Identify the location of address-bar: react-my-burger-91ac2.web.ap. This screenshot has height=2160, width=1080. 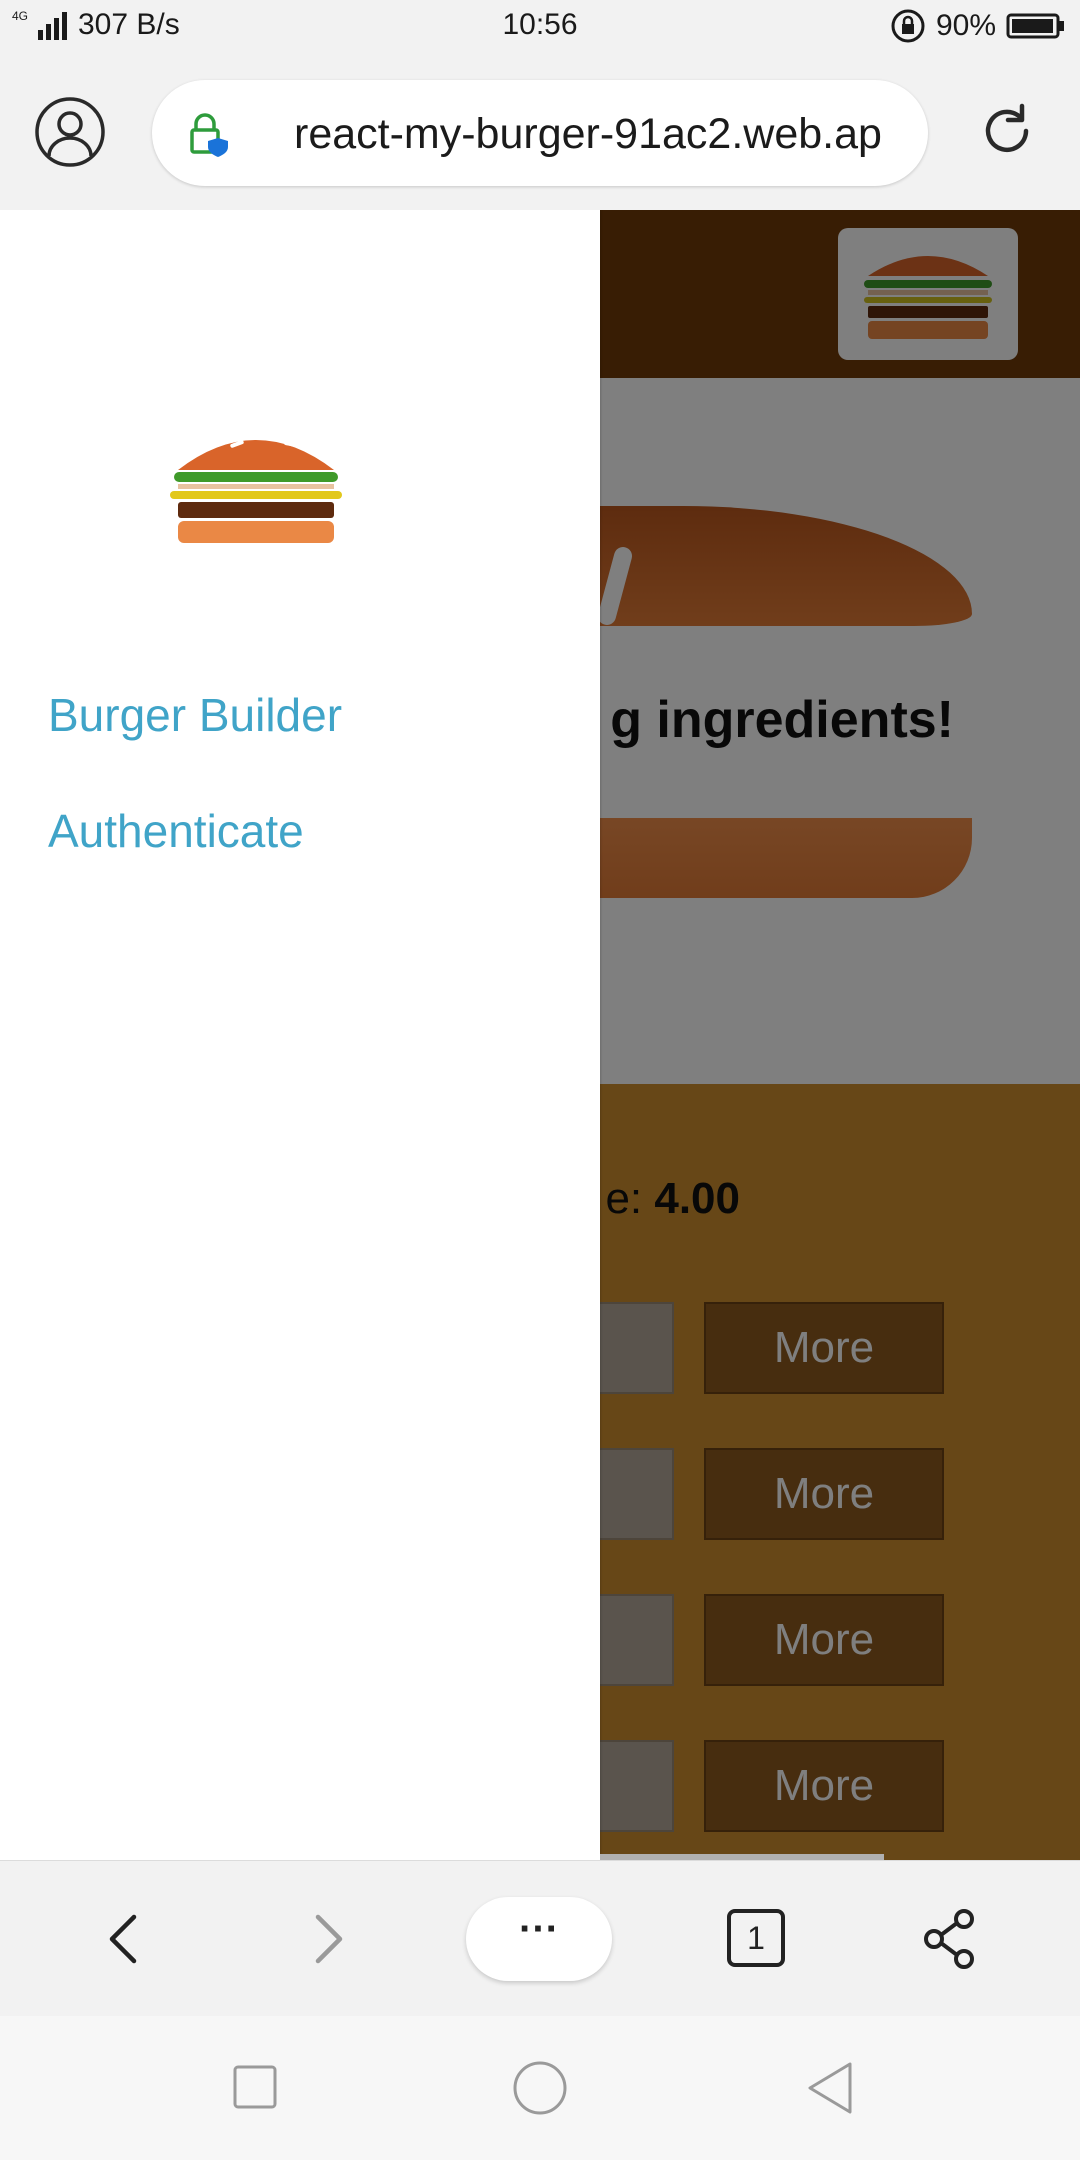
(540, 133).